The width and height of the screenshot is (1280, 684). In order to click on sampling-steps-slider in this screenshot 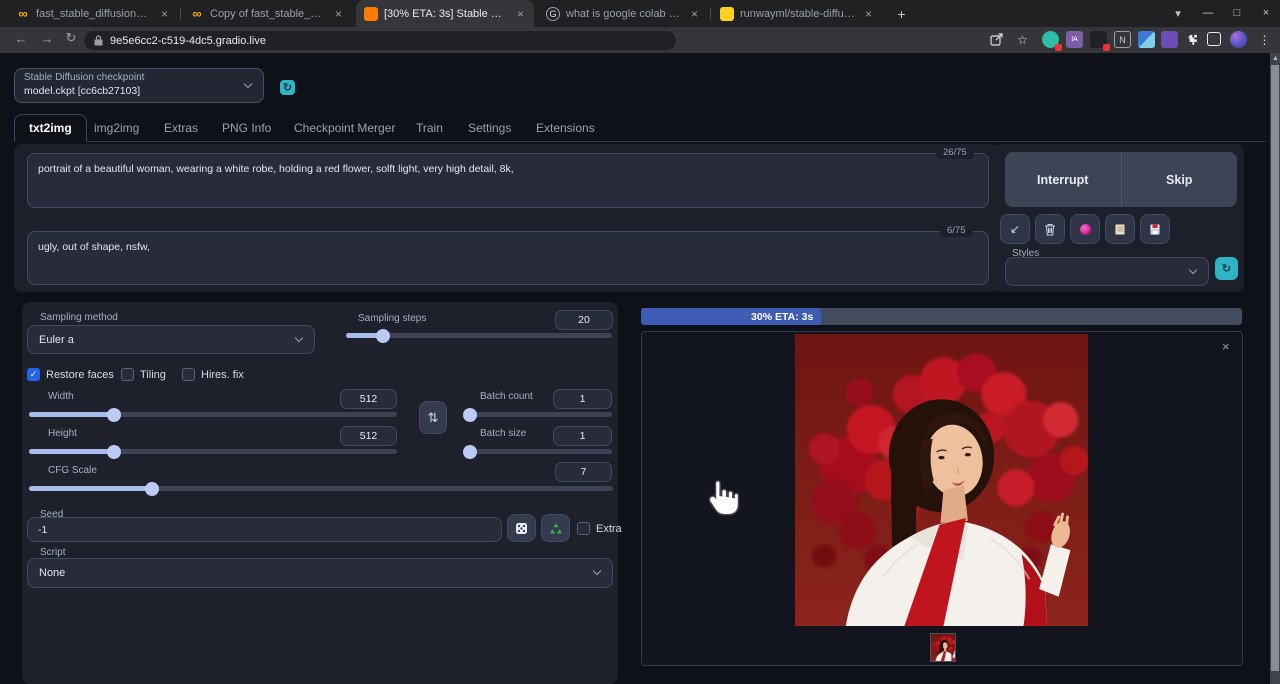, I will do `click(479, 335)`.